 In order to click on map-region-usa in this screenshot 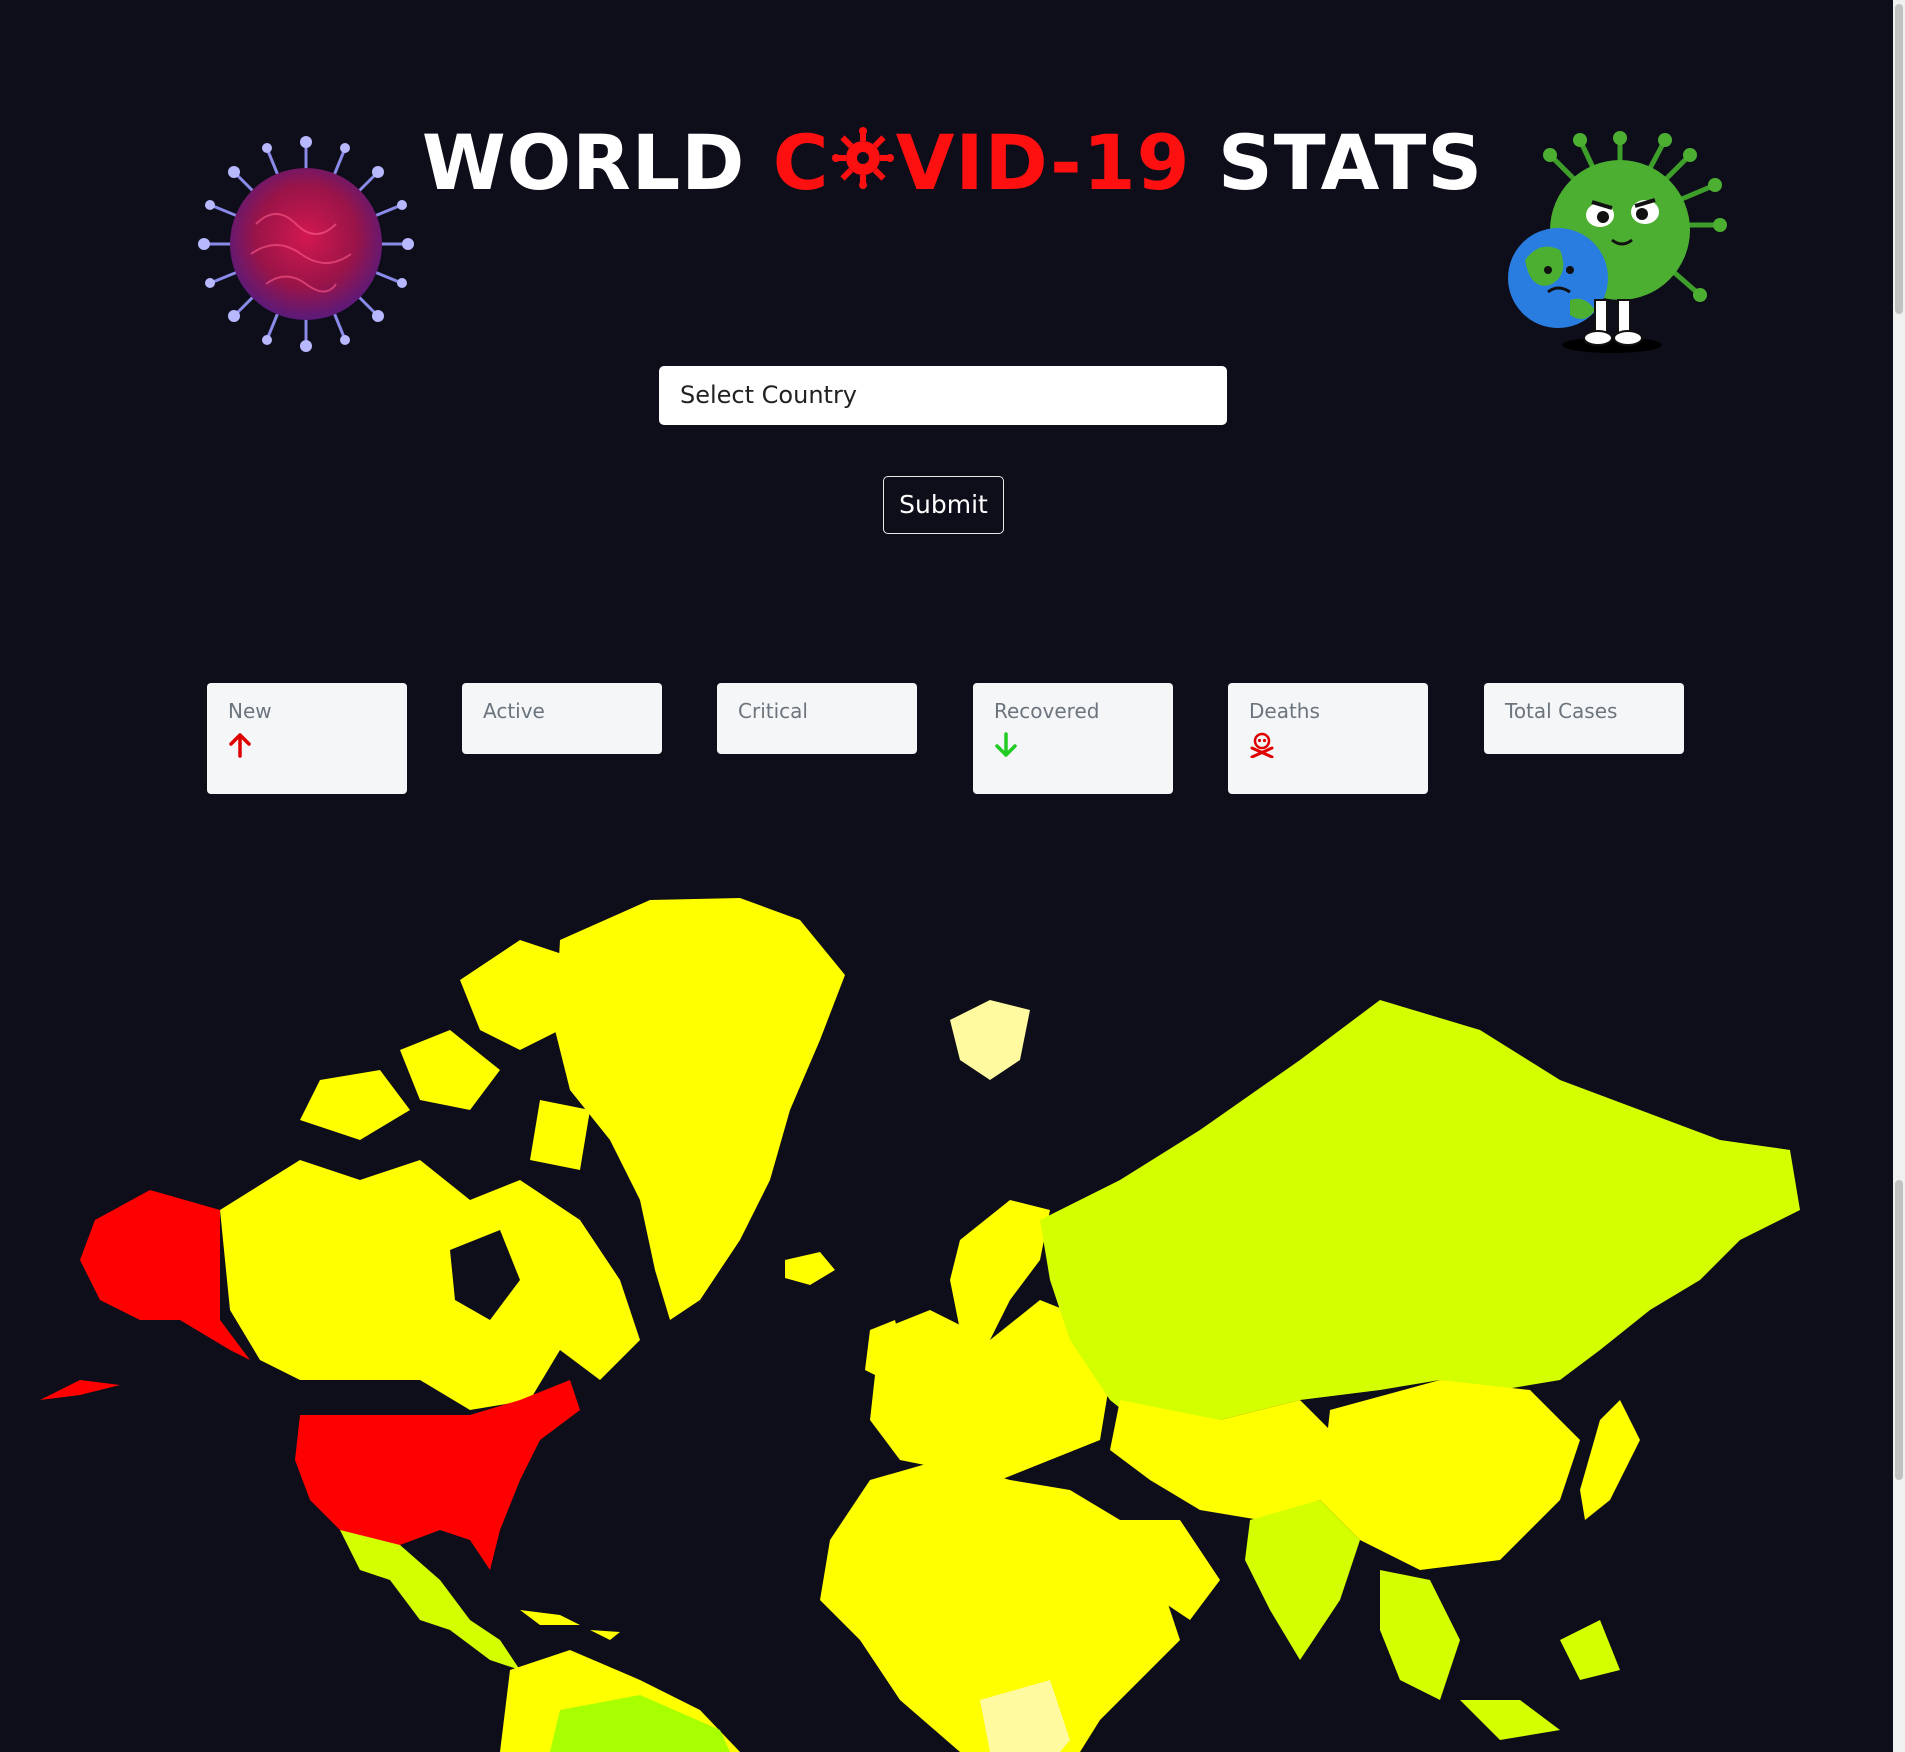, I will do `click(437, 1475)`.